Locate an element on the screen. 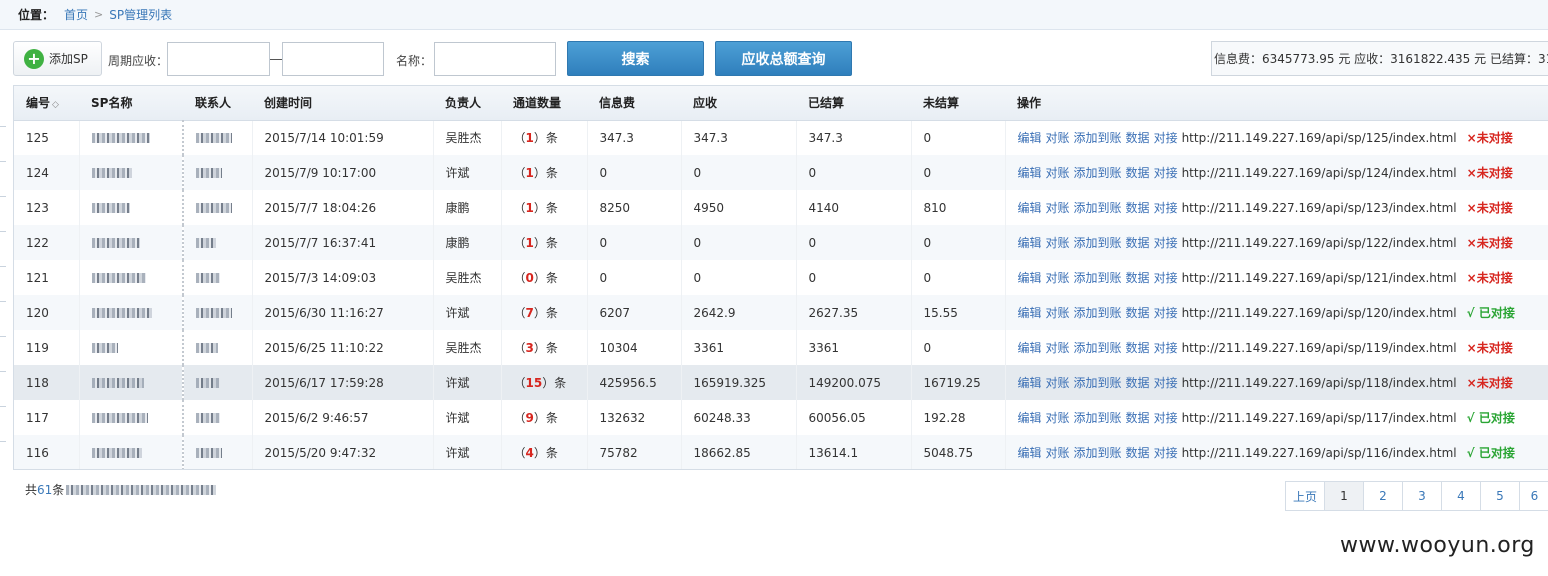  col-contact-header: 联系人 is located at coordinates (217, 103).